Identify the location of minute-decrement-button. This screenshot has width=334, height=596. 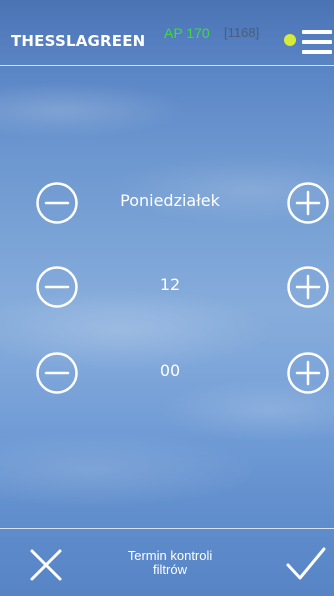
(57, 373).